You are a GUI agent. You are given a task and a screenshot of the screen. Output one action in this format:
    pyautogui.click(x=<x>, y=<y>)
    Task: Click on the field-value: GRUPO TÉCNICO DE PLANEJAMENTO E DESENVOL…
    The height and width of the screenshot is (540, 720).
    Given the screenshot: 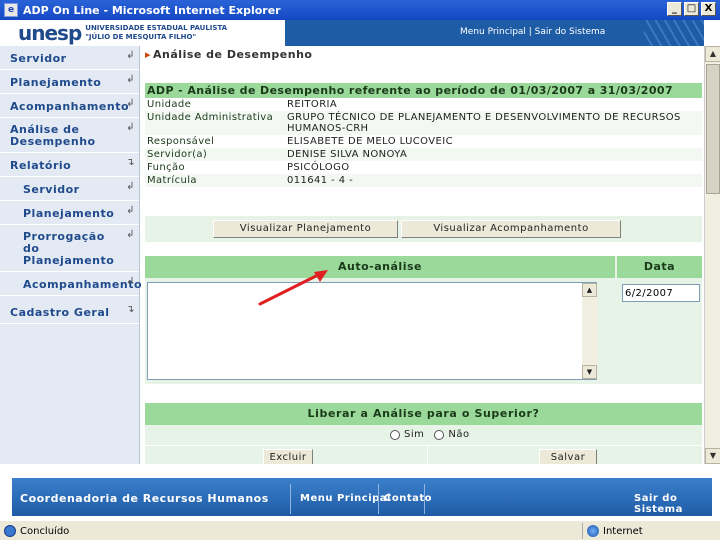 What is the action you would take?
    pyautogui.click(x=493, y=123)
    